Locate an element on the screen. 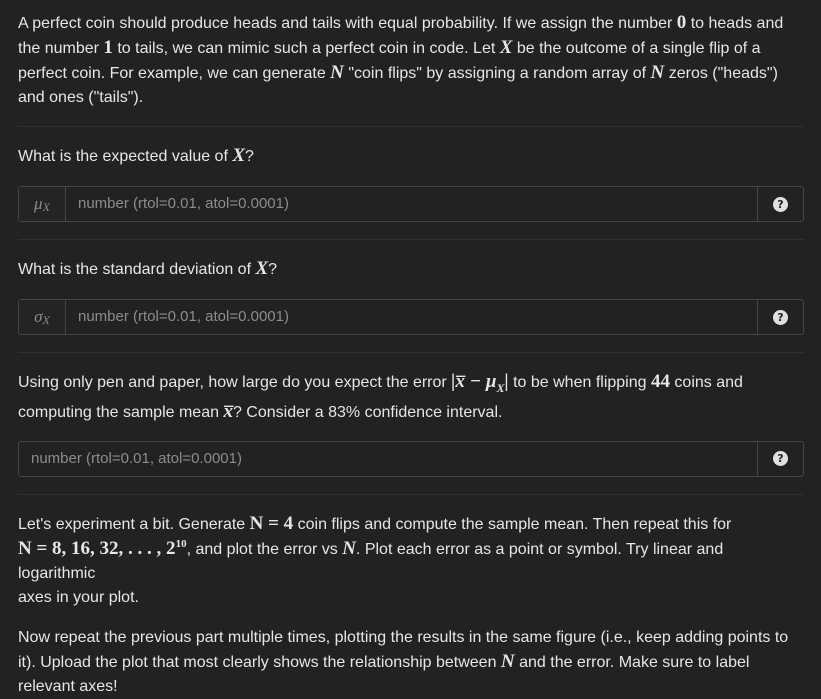  expected-value-field: μX number (rtol=0.01, atol=0.0001) ? is located at coordinates (411, 204).